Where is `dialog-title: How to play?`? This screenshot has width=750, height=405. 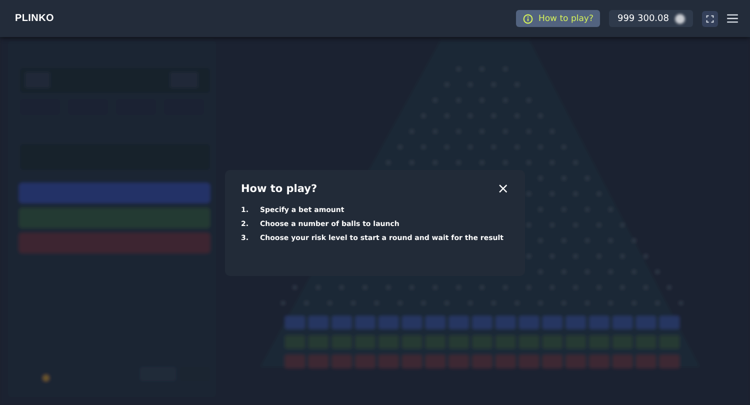 dialog-title: How to play? is located at coordinates (279, 189).